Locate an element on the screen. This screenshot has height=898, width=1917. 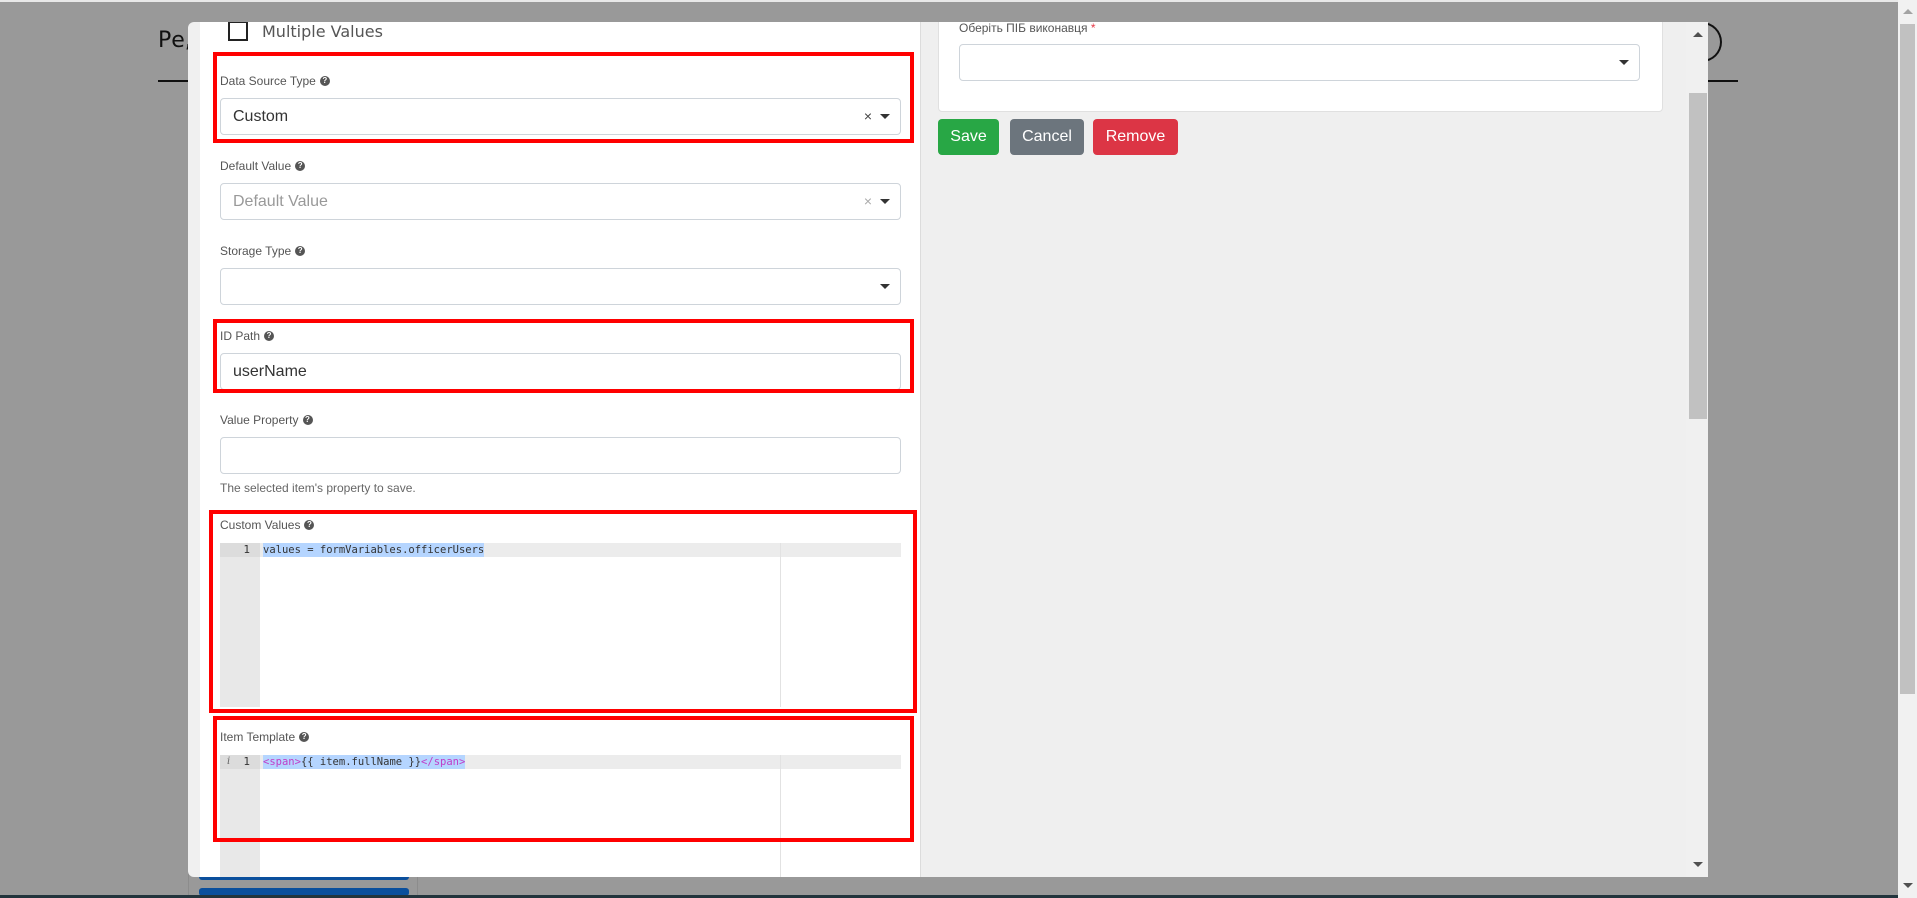
data-source-type-select: Custom × is located at coordinates (560, 116).